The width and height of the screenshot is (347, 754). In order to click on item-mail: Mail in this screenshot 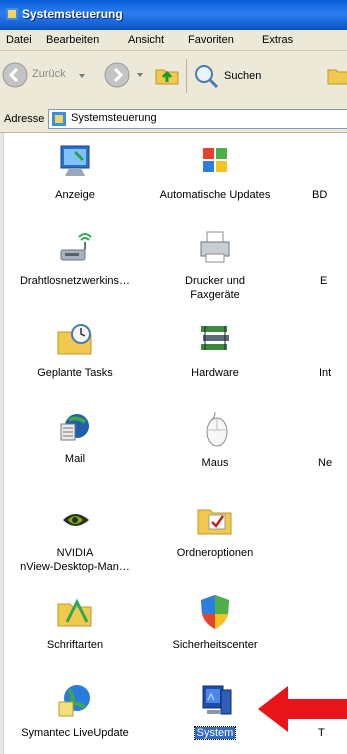, I will do `click(75, 436)`.